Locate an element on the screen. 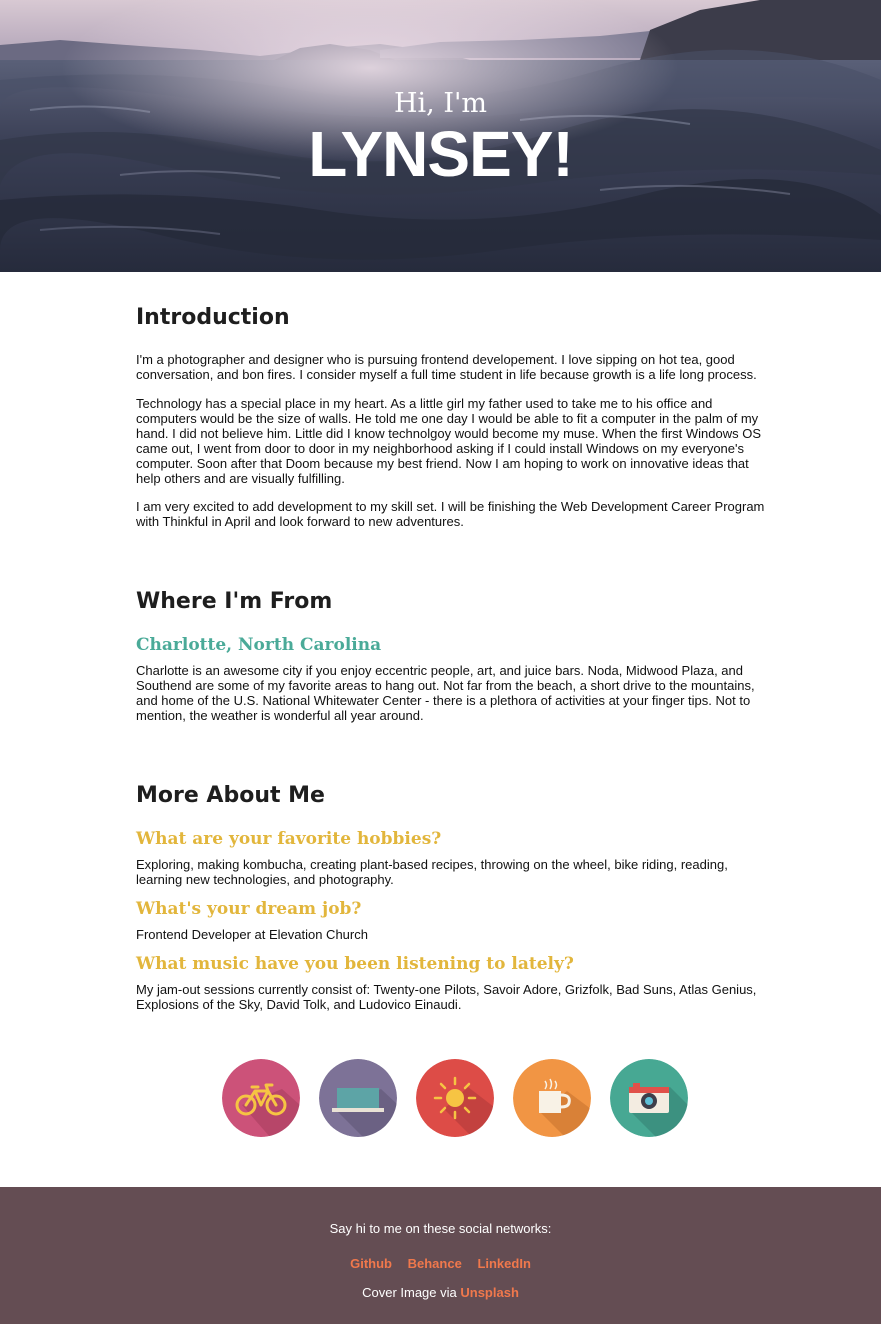  question-dream-job: What's your dream job? is located at coordinates (249, 909).